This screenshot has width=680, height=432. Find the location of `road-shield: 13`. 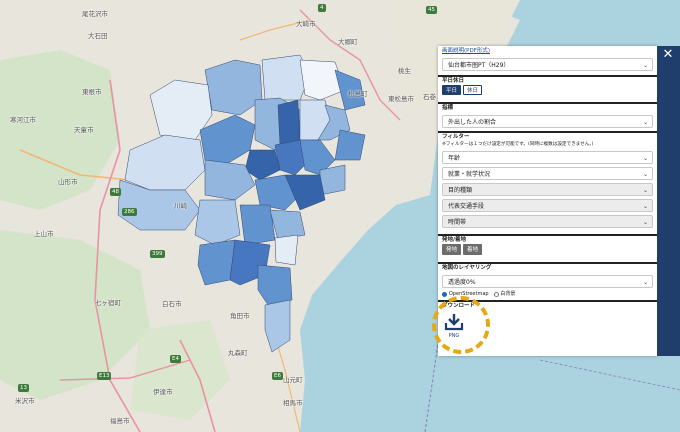

road-shield: 13 is located at coordinates (23, 388).